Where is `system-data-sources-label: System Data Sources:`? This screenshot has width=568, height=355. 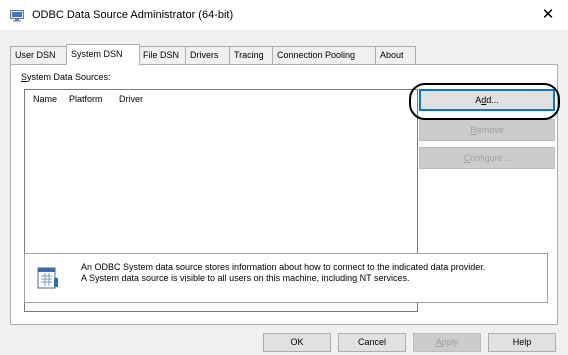
system-data-sources-label: System Data Sources: is located at coordinates (66, 77).